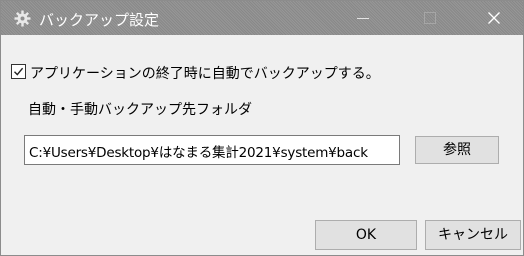 This screenshot has height=256, width=524. I want to click on auto-backup-label: アプリケーションの終了時に自動でバックアップする。, so click(205, 73).